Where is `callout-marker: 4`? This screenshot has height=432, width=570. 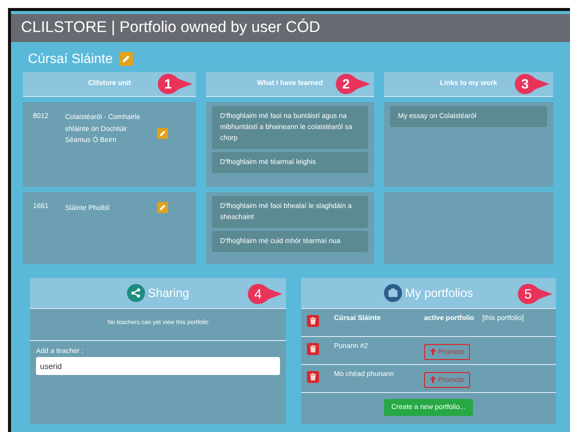
callout-marker: 4 is located at coordinates (265, 294).